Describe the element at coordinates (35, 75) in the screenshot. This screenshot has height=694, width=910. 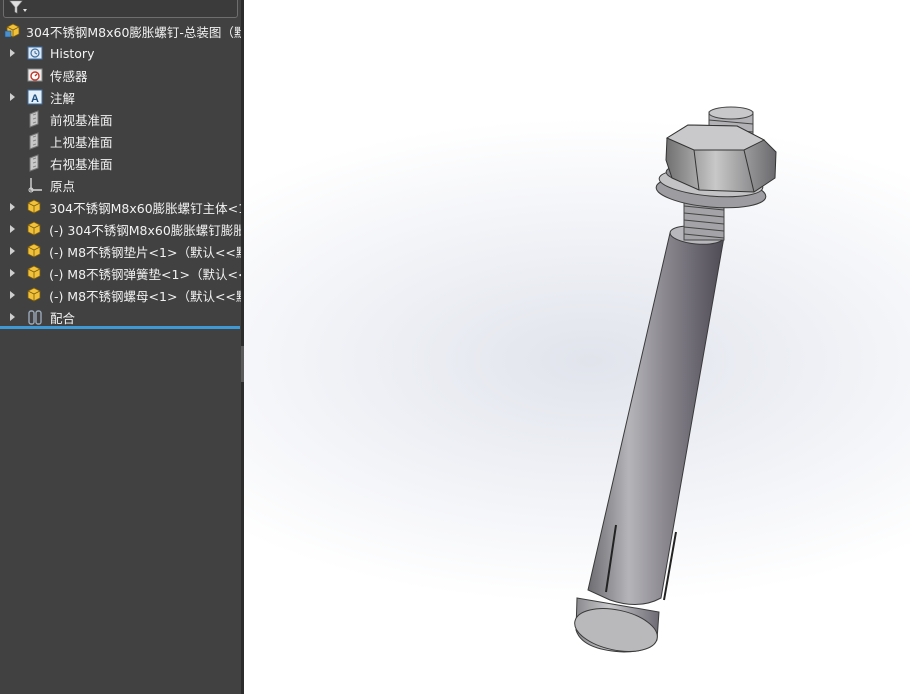
I see `sensor-icon` at that location.